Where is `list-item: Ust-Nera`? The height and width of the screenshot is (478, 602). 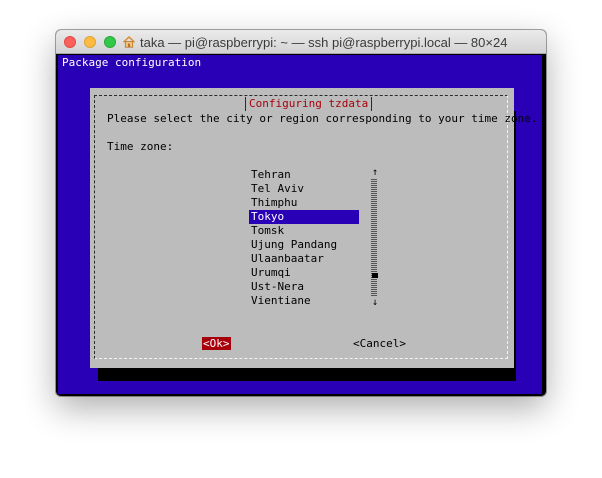
list-item: Ust-Nera is located at coordinates (304, 287).